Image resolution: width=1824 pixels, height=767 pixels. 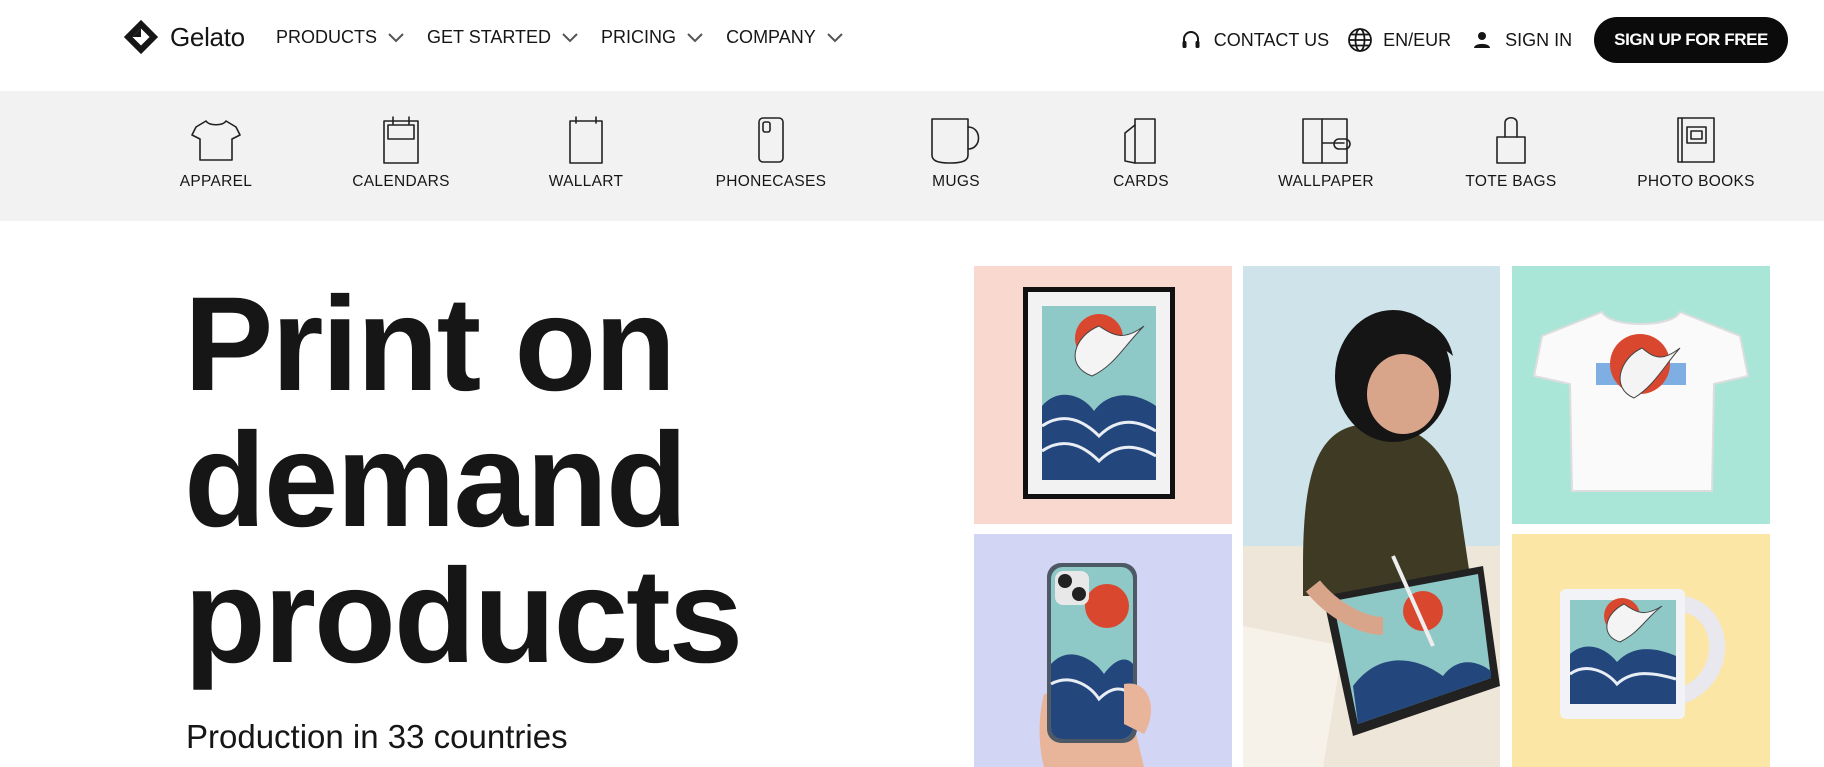 I want to click on nav-get-started: GET STARTED, so click(x=504, y=37).